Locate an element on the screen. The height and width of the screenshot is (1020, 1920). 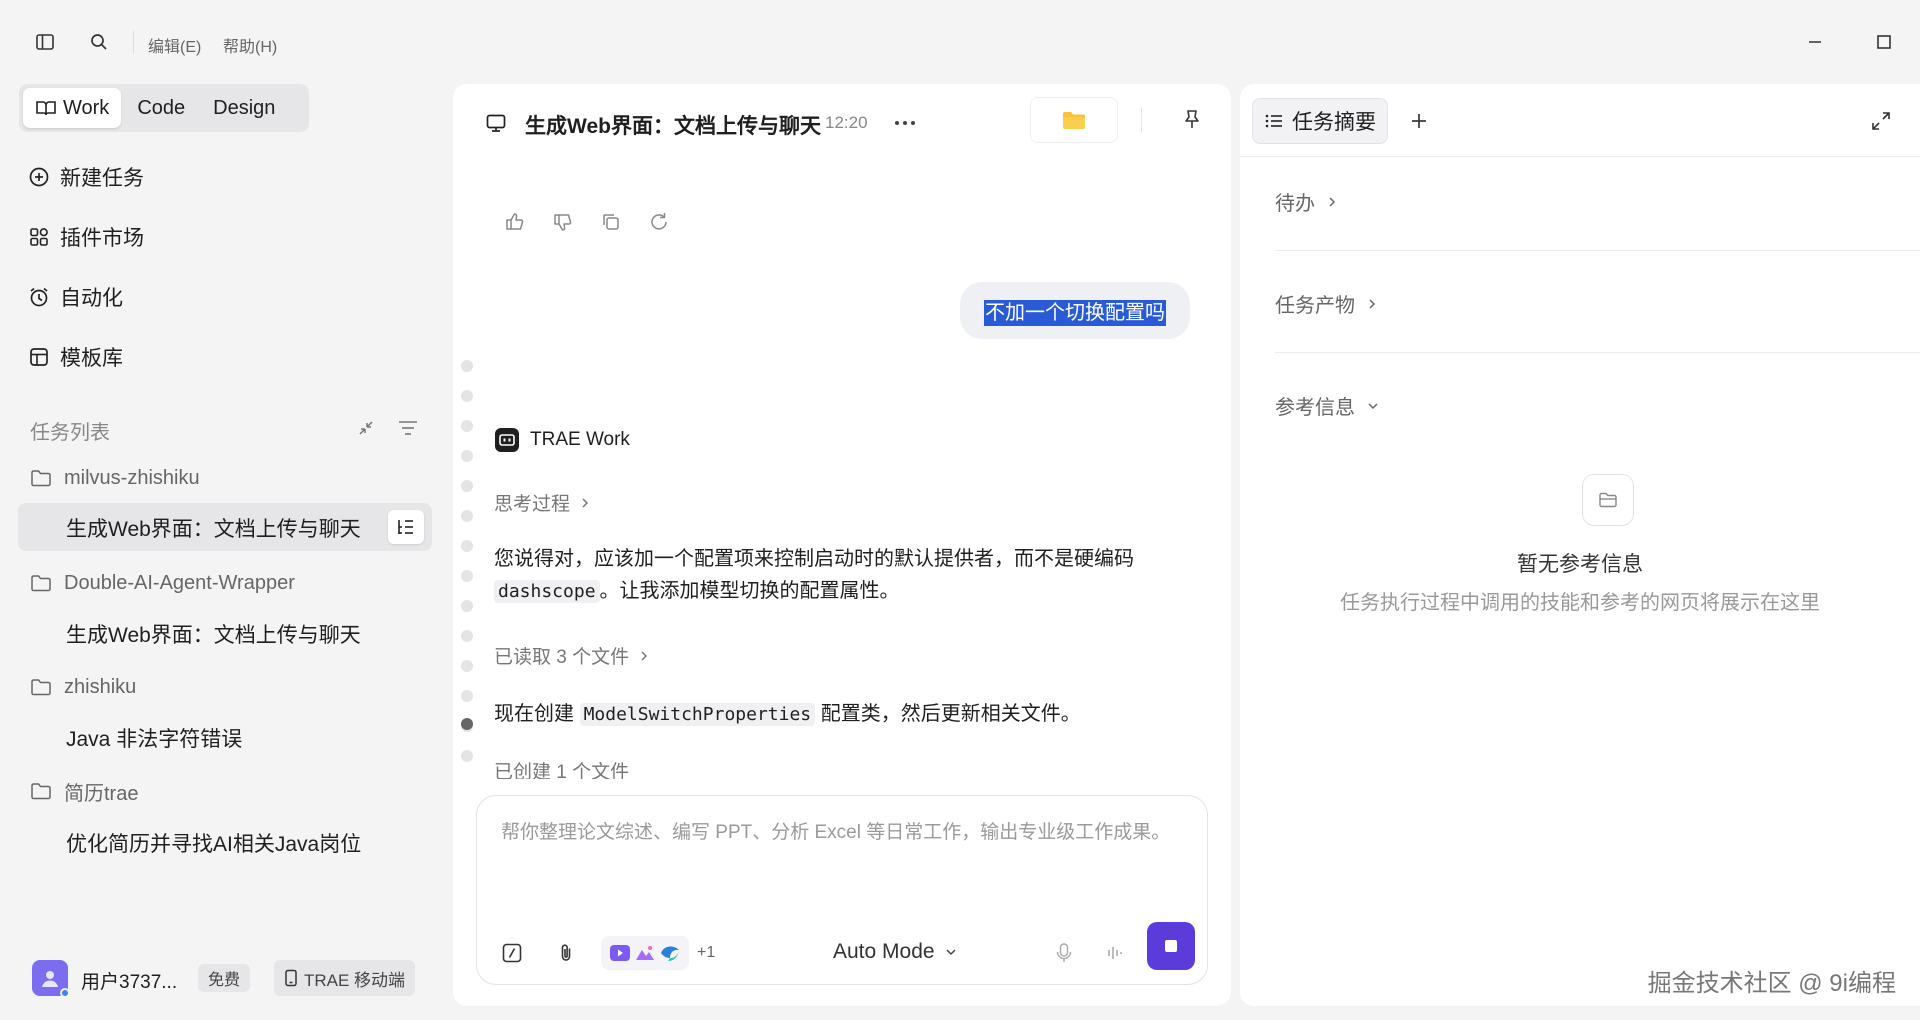
book-icon is located at coordinates (46, 108).